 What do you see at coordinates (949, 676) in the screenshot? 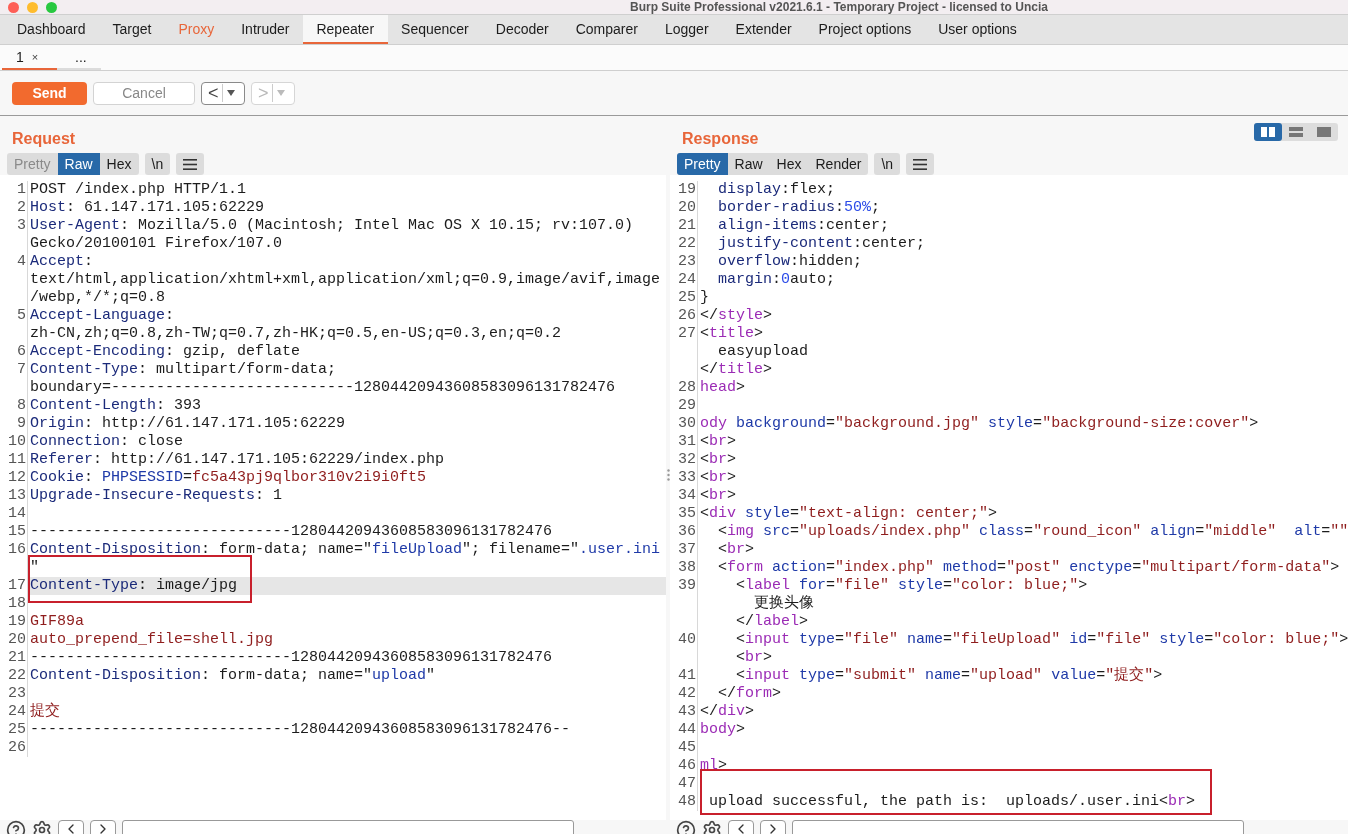
I see `code-line: <input type="submit" name="upload" value="提交">` at bounding box center [949, 676].